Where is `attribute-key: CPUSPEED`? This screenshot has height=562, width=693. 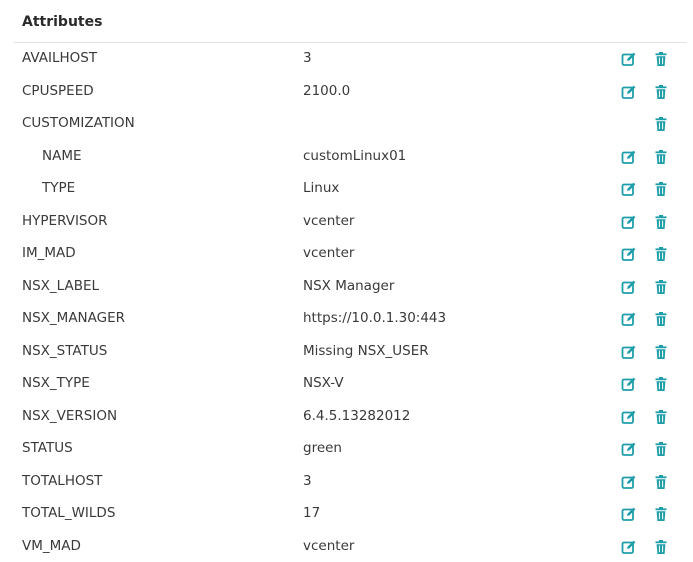 attribute-key: CPUSPEED is located at coordinates (58, 90).